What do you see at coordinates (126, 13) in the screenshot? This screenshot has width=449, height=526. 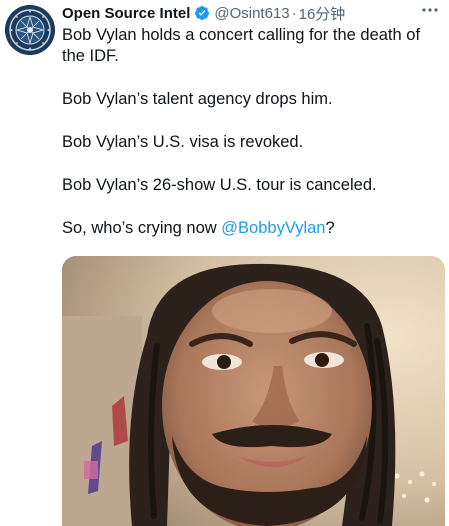 I see `author-name: Open Source Intel` at bounding box center [126, 13].